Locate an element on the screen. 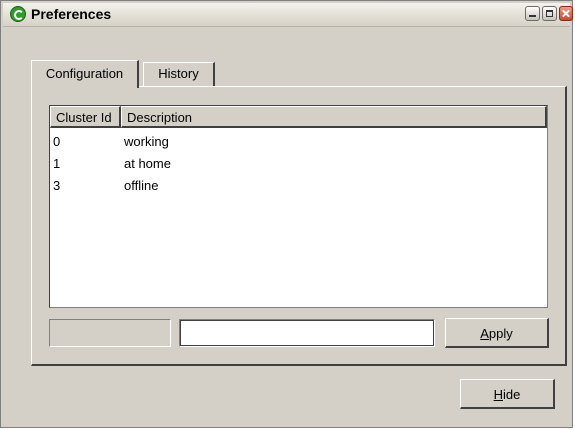  table-row: 3 offline is located at coordinates (298, 186).